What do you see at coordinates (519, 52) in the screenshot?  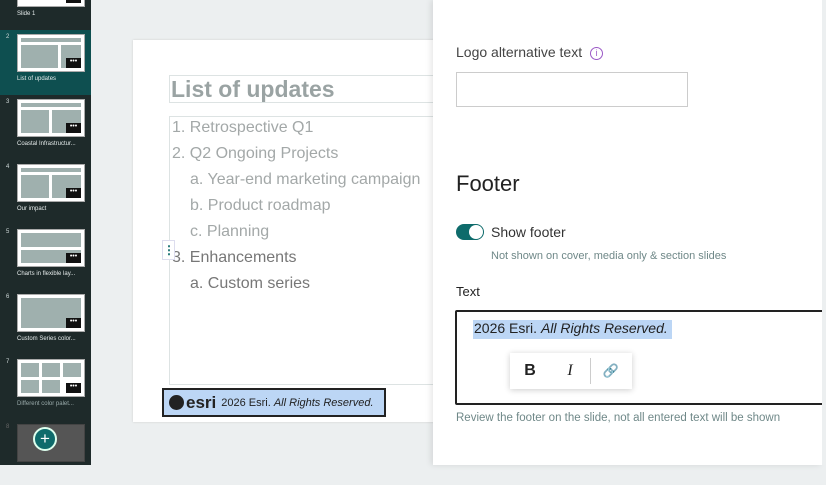 I see `logo-alt-label: Logo alternative text` at bounding box center [519, 52].